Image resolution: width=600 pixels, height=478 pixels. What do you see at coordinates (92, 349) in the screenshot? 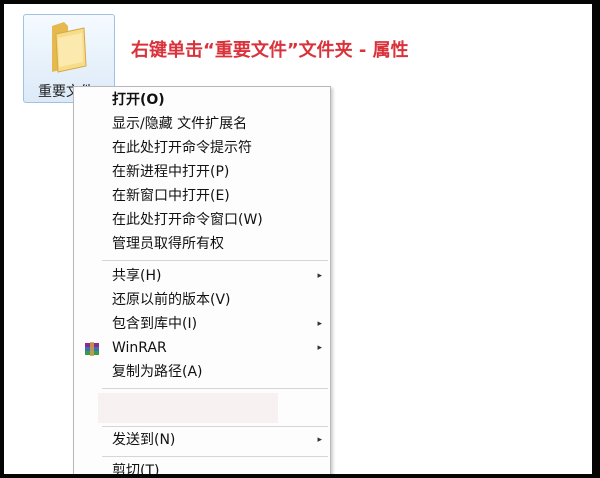
I see `winrar-icon` at bounding box center [92, 349].